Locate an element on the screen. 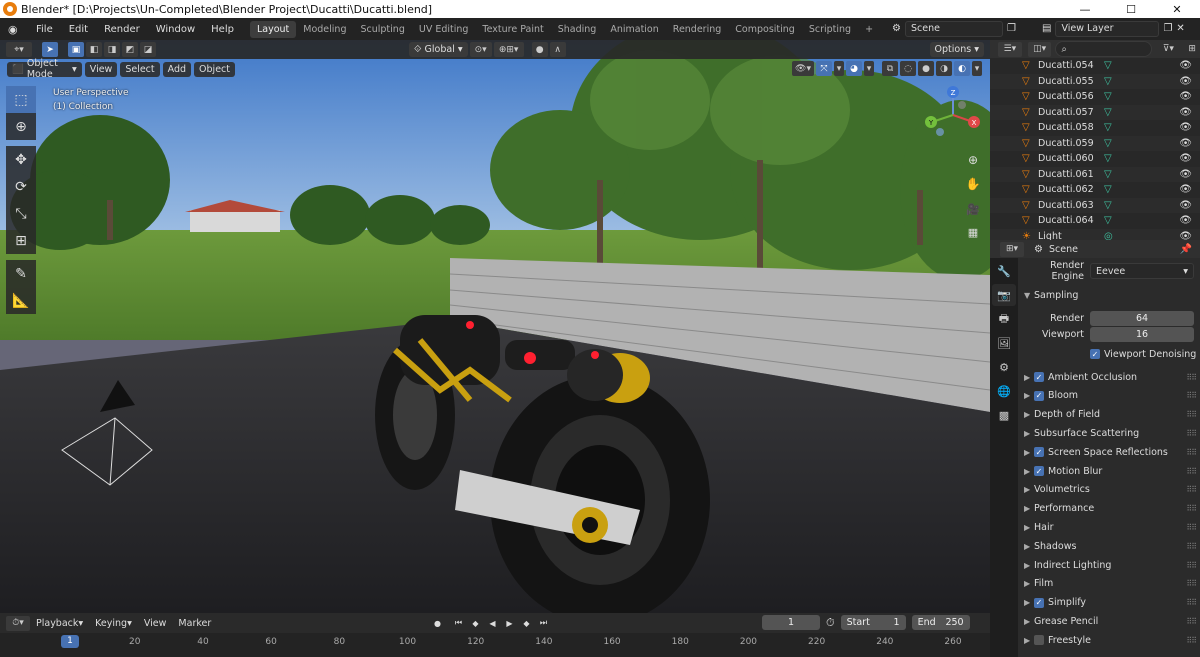 The width and height of the screenshot is (1200, 657). render-samples-field: 64 is located at coordinates (1142, 318).